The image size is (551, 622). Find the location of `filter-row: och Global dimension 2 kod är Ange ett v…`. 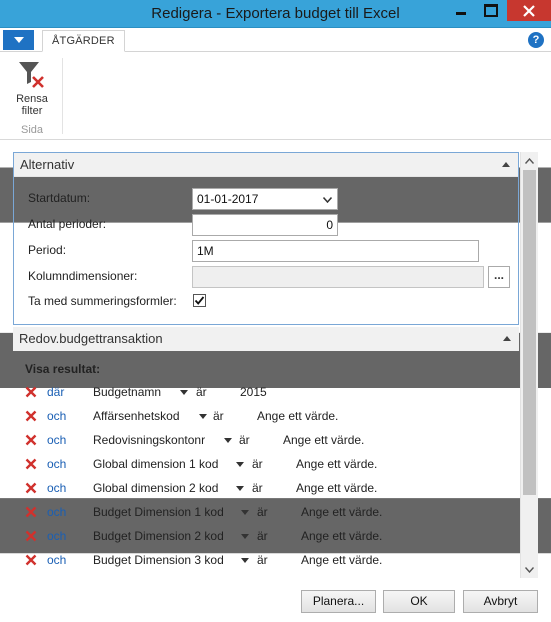

filter-row: och Global dimension 2 kod är Ange ett v… is located at coordinates (260, 489).